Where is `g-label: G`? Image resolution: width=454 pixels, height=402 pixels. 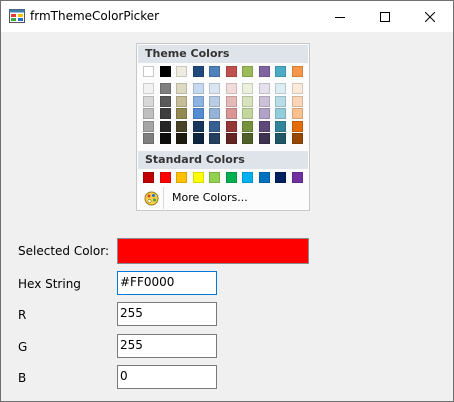 g-label: G is located at coordinates (23, 347).